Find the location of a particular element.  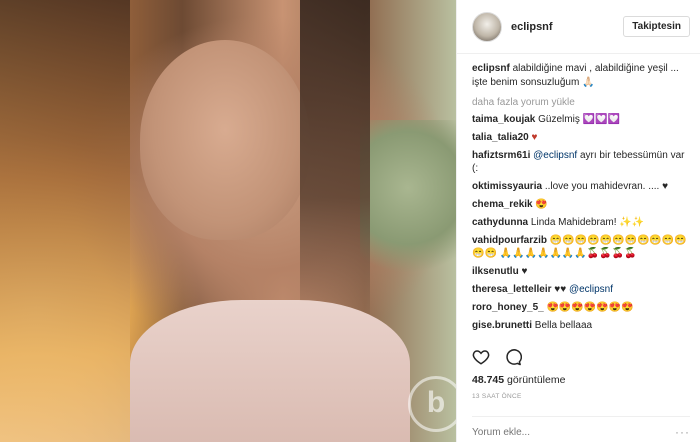

comment-item: theresa_lettelleir ♥♥ @eclipsnf is located at coordinates (581, 289).